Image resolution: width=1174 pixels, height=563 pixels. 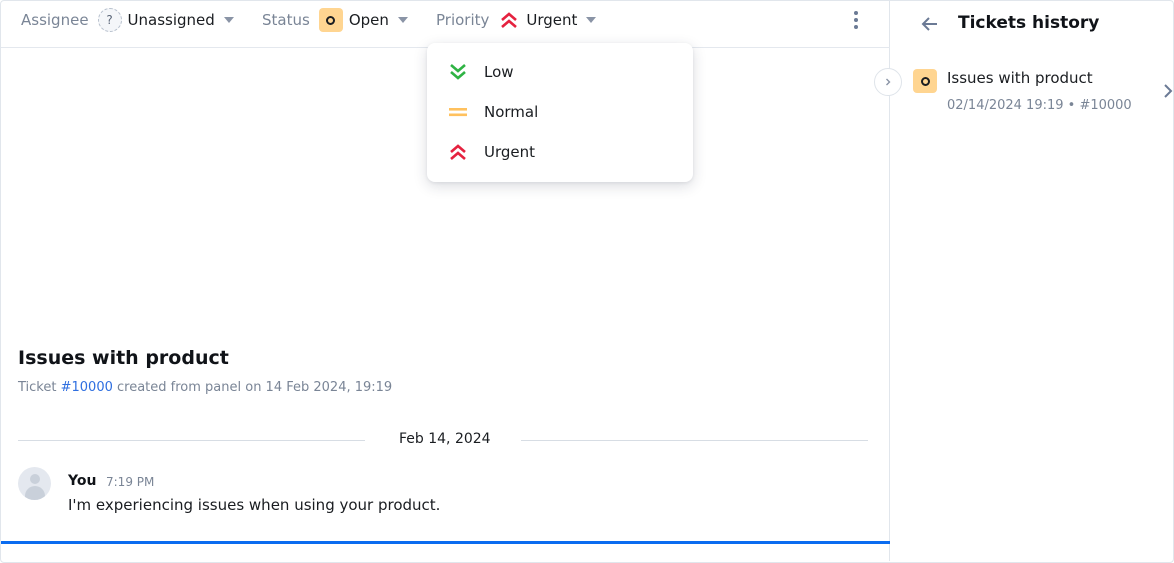 I want to click on priority-option-label: Low, so click(x=499, y=72).